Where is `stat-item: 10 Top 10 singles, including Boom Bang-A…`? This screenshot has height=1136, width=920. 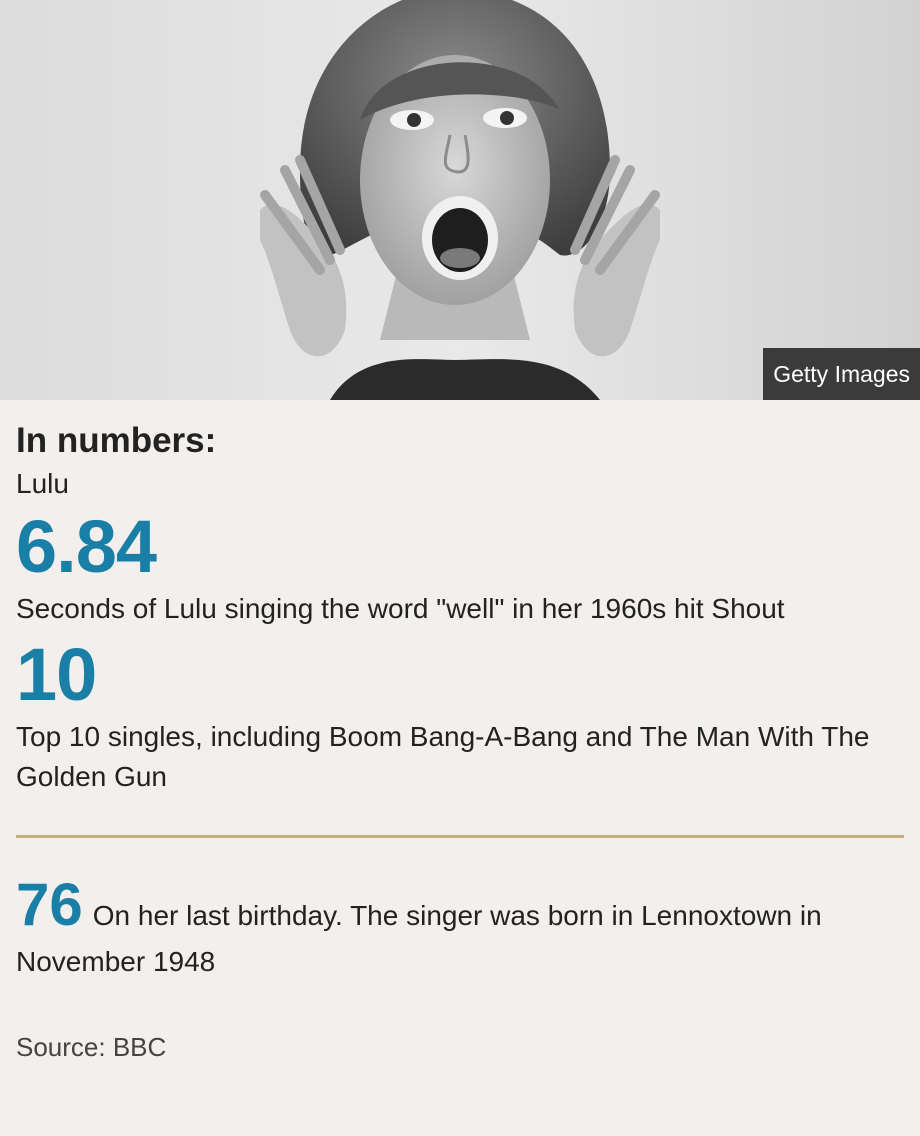 stat-item: 10 Top 10 singles, including Boom Bang-A… is located at coordinates (460, 716).